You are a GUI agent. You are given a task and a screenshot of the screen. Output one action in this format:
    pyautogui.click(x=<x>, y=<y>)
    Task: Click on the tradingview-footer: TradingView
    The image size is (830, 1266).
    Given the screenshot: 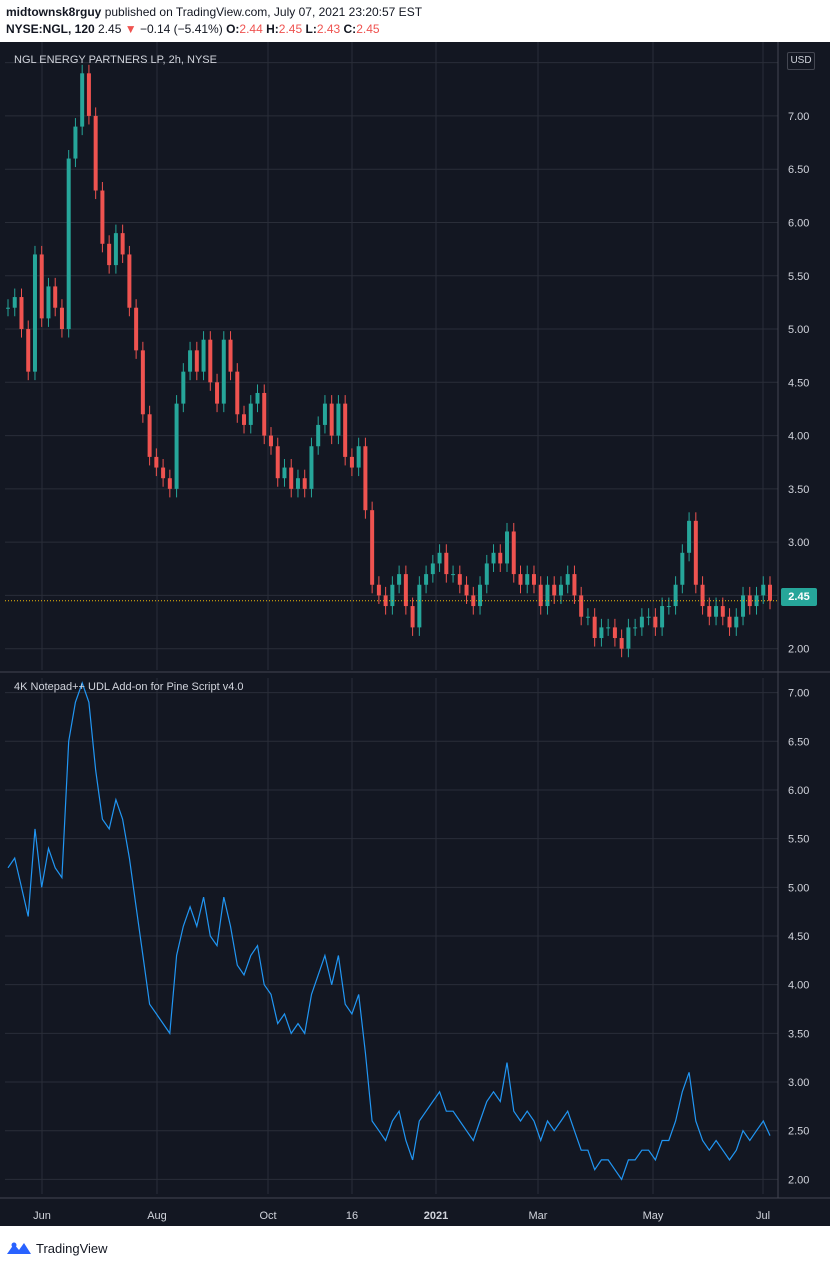 What is the action you would take?
    pyautogui.click(x=57, y=1248)
    